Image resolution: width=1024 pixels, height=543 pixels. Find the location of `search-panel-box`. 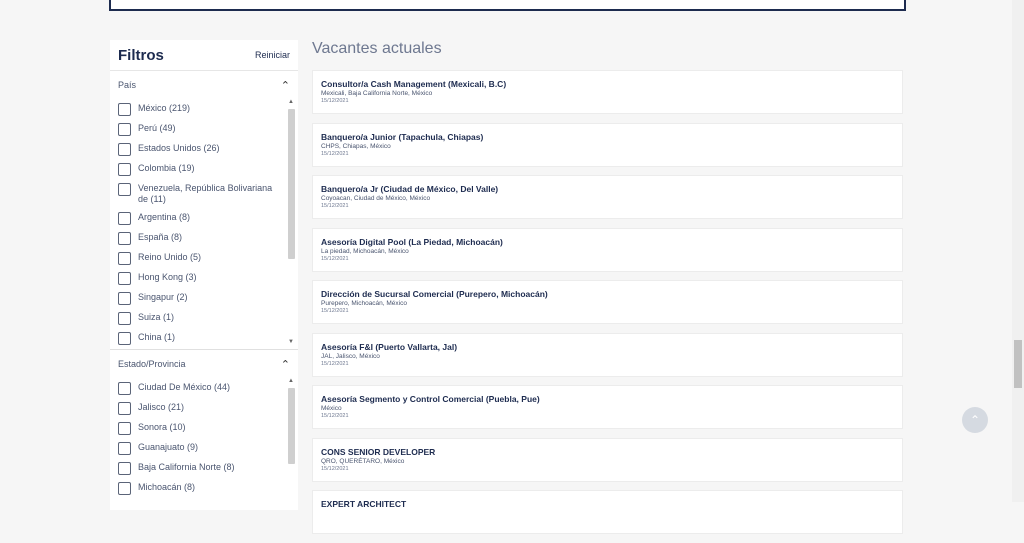

search-panel-box is located at coordinates (507, 5).